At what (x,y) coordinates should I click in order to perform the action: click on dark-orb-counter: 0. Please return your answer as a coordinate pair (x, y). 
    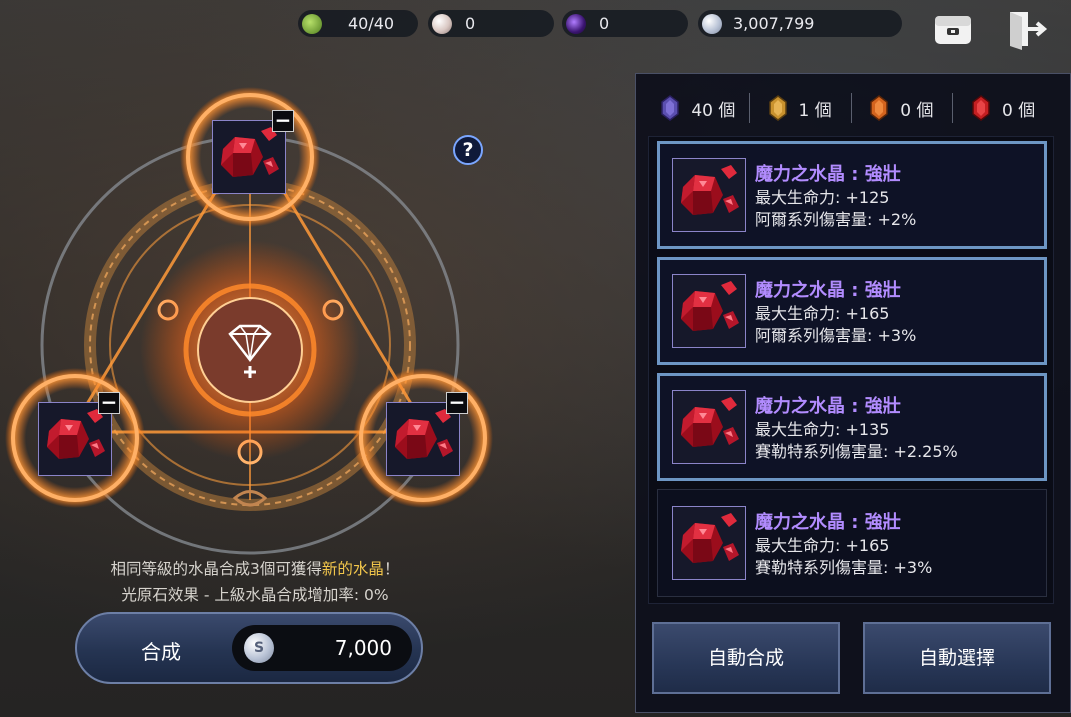
    Looking at the image, I should click on (625, 23).